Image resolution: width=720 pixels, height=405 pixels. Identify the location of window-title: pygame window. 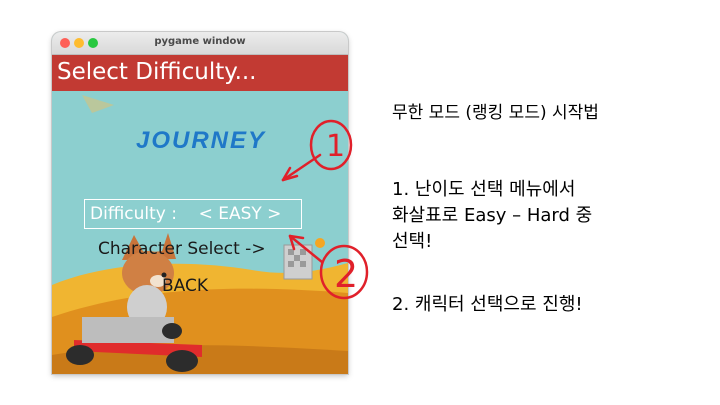
(200, 41).